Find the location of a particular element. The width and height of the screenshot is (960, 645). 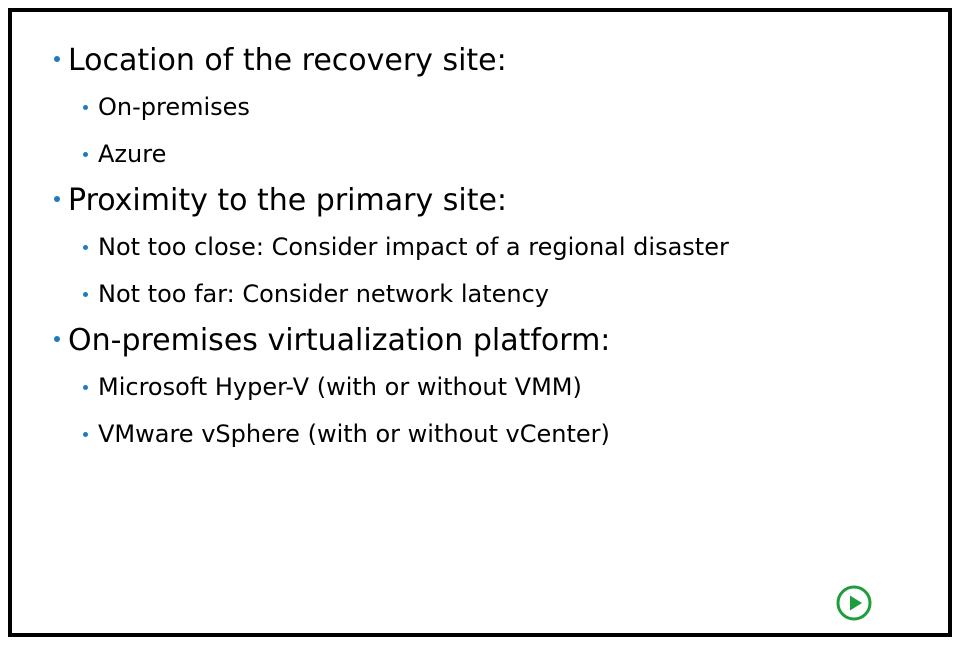

bullet-location: Location of the recovery site: is located at coordinates (391, 61).